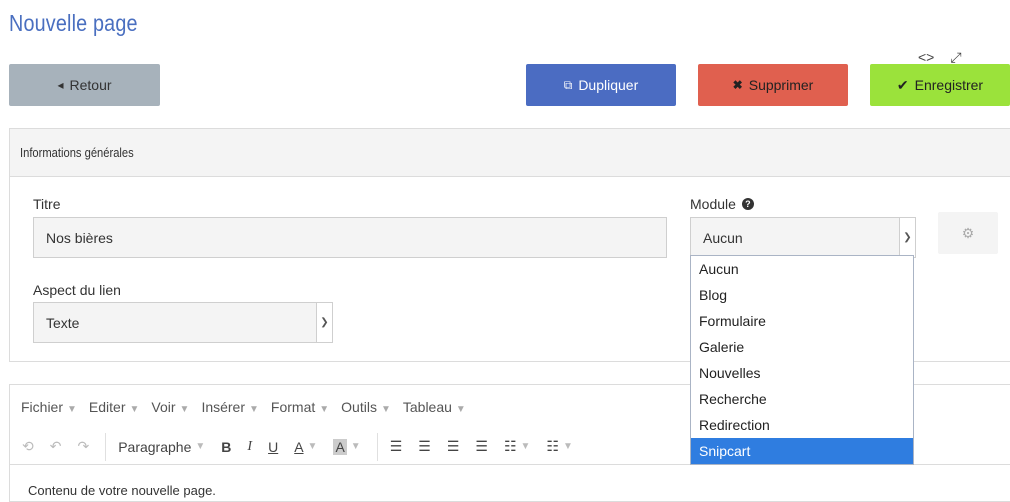 Image resolution: width=1010 pixels, height=502 pixels. What do you see at coordinates (350, 237) in the screenshot?
I see `title-input: Nos bières` at bounding box center [350, 237].